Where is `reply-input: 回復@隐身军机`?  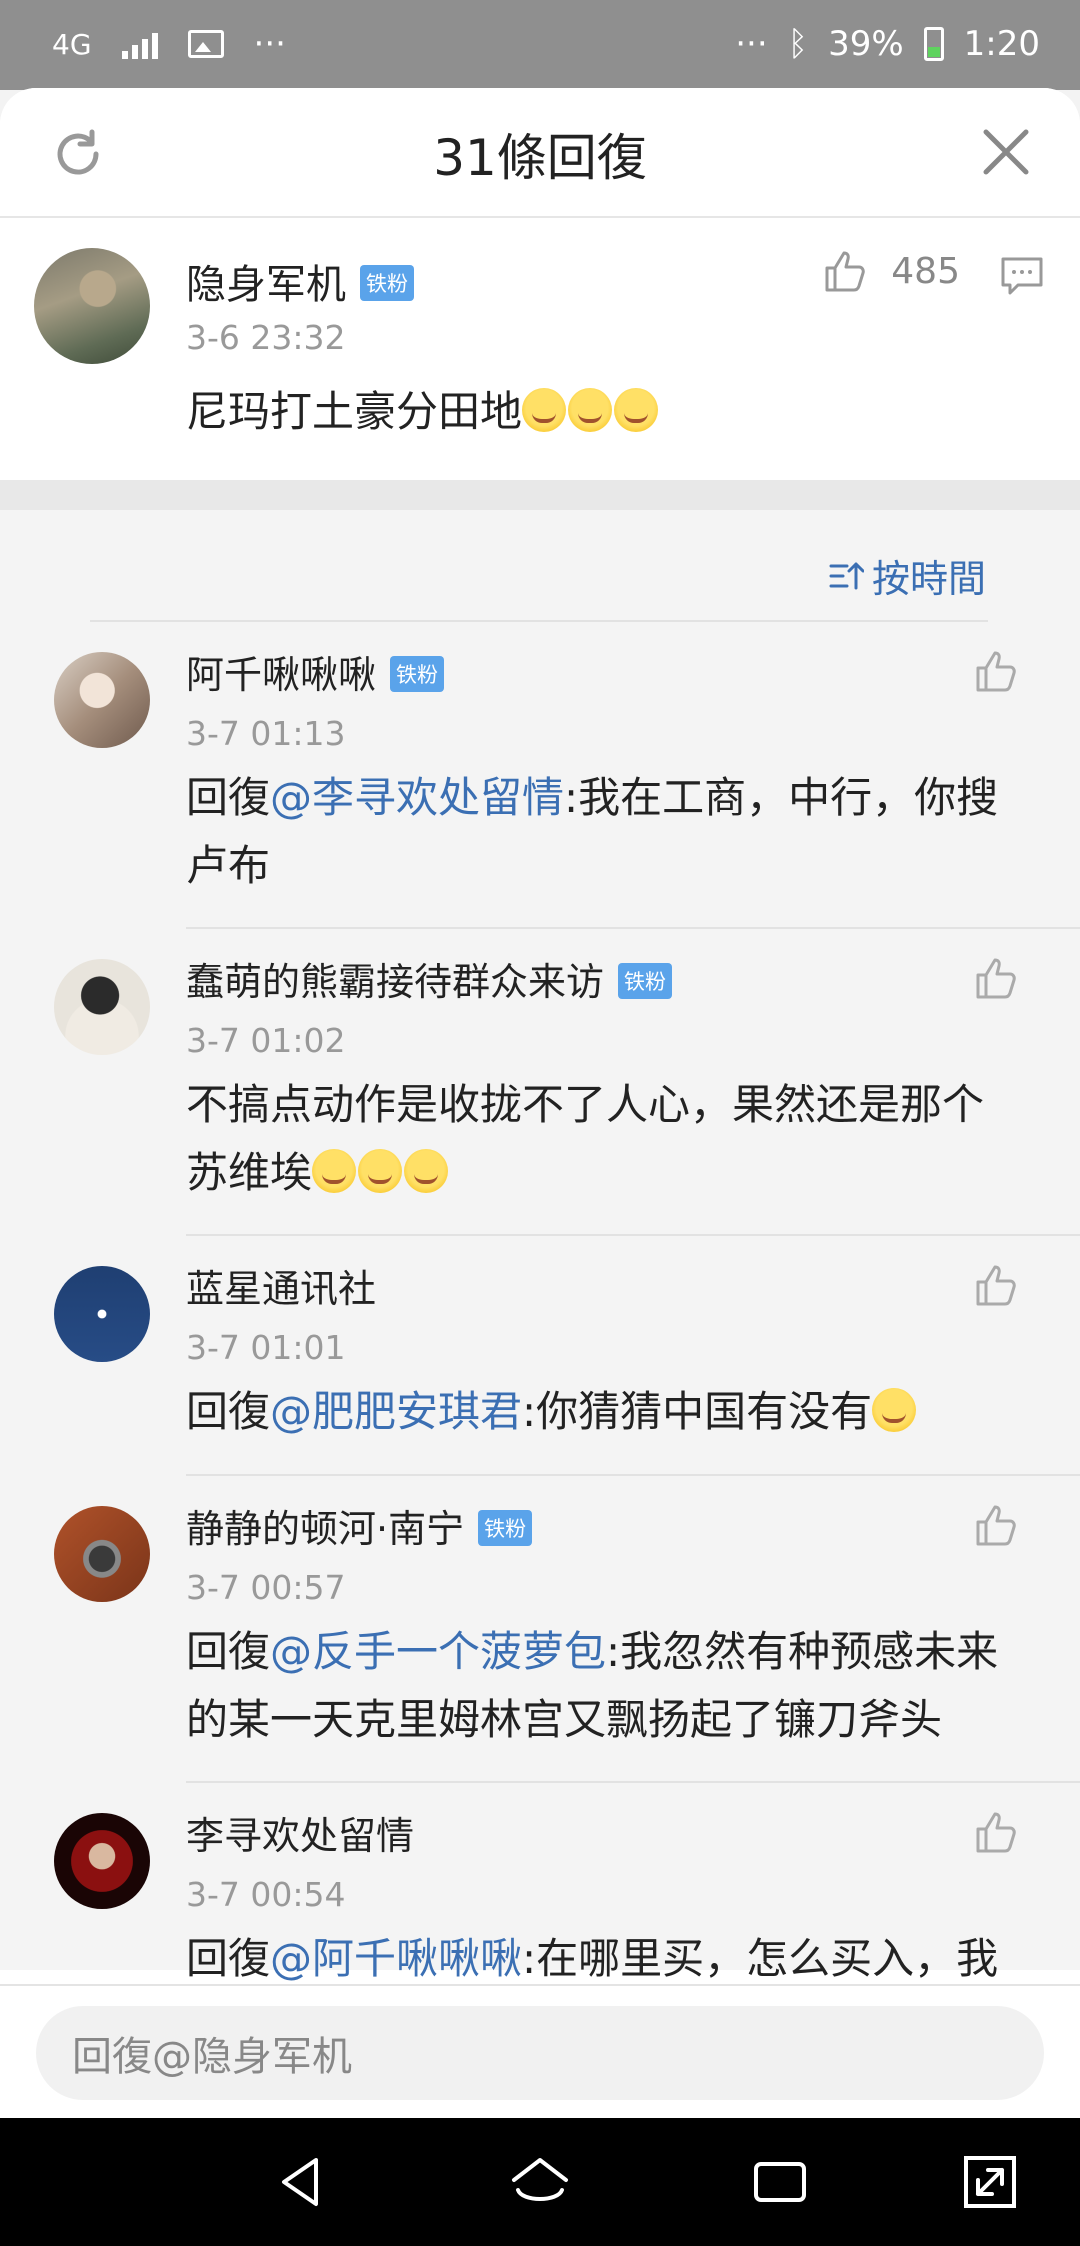
reply-input: 回復@隐身军机 is located at coordinates (540, 2053).